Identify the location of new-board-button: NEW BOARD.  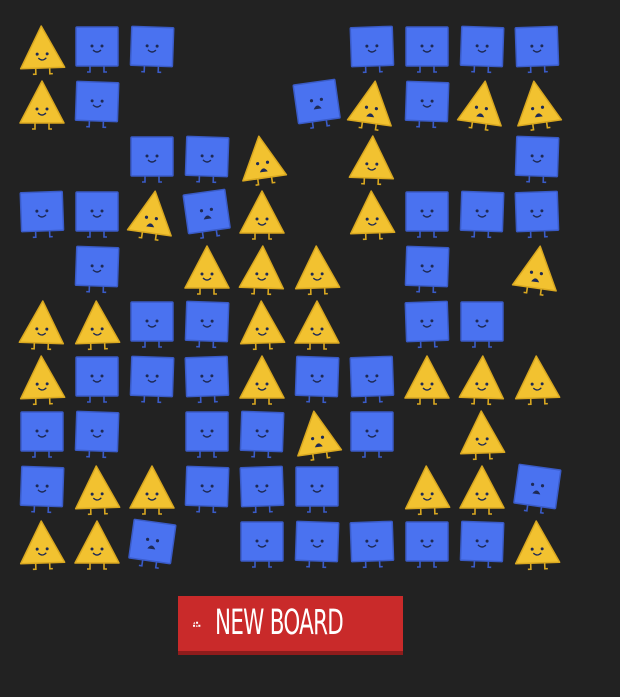
(290, 625).